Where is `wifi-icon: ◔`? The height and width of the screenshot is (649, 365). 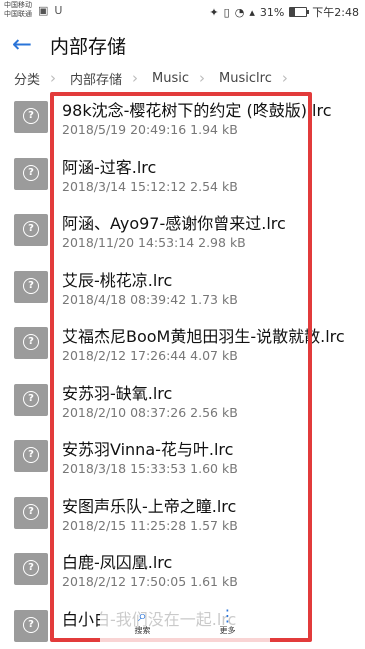 wifi-icon: ◔ is located at coordinates (239, 12).